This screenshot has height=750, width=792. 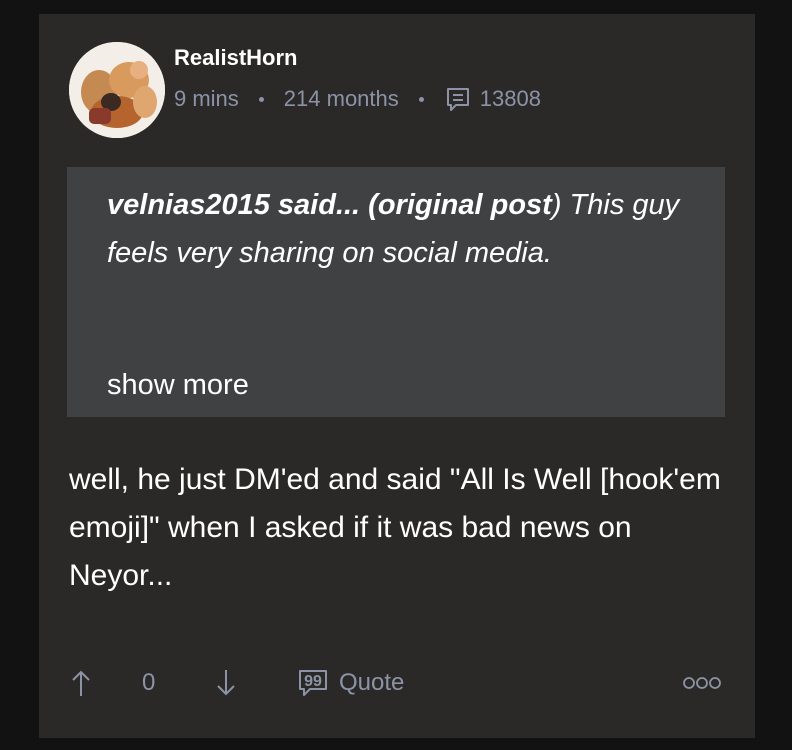 What do you see at coordinates (235, 58) in the screenshot?
I see `username: RealistHorn` at bounding box center [235, 58].